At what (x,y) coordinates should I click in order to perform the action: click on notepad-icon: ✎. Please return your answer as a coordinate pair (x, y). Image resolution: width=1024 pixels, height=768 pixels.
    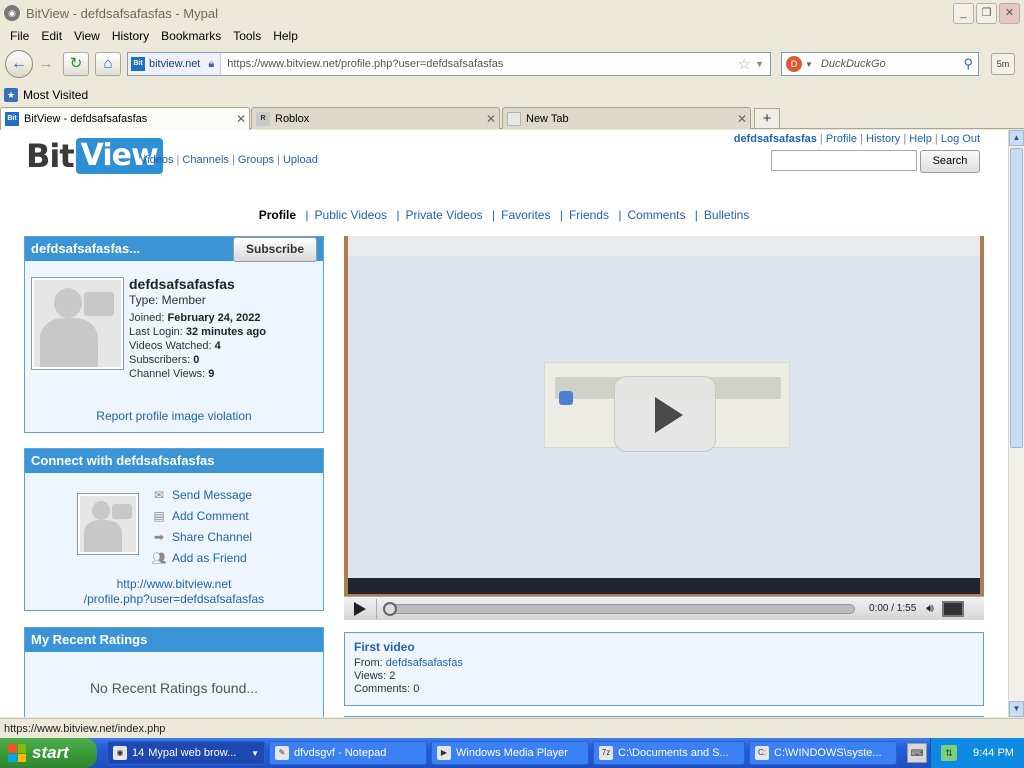
    Looking at the image, I should click on (282, 753).